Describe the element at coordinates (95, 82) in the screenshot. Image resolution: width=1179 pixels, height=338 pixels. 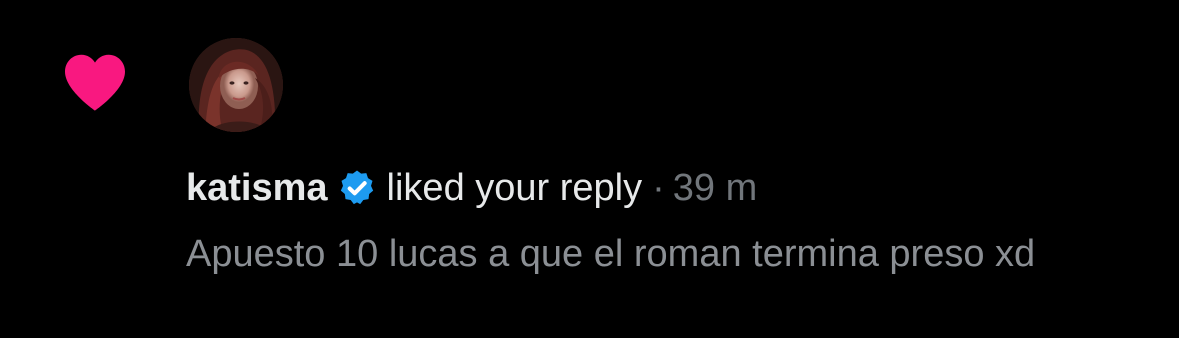
I see `heart-icon` at that location.